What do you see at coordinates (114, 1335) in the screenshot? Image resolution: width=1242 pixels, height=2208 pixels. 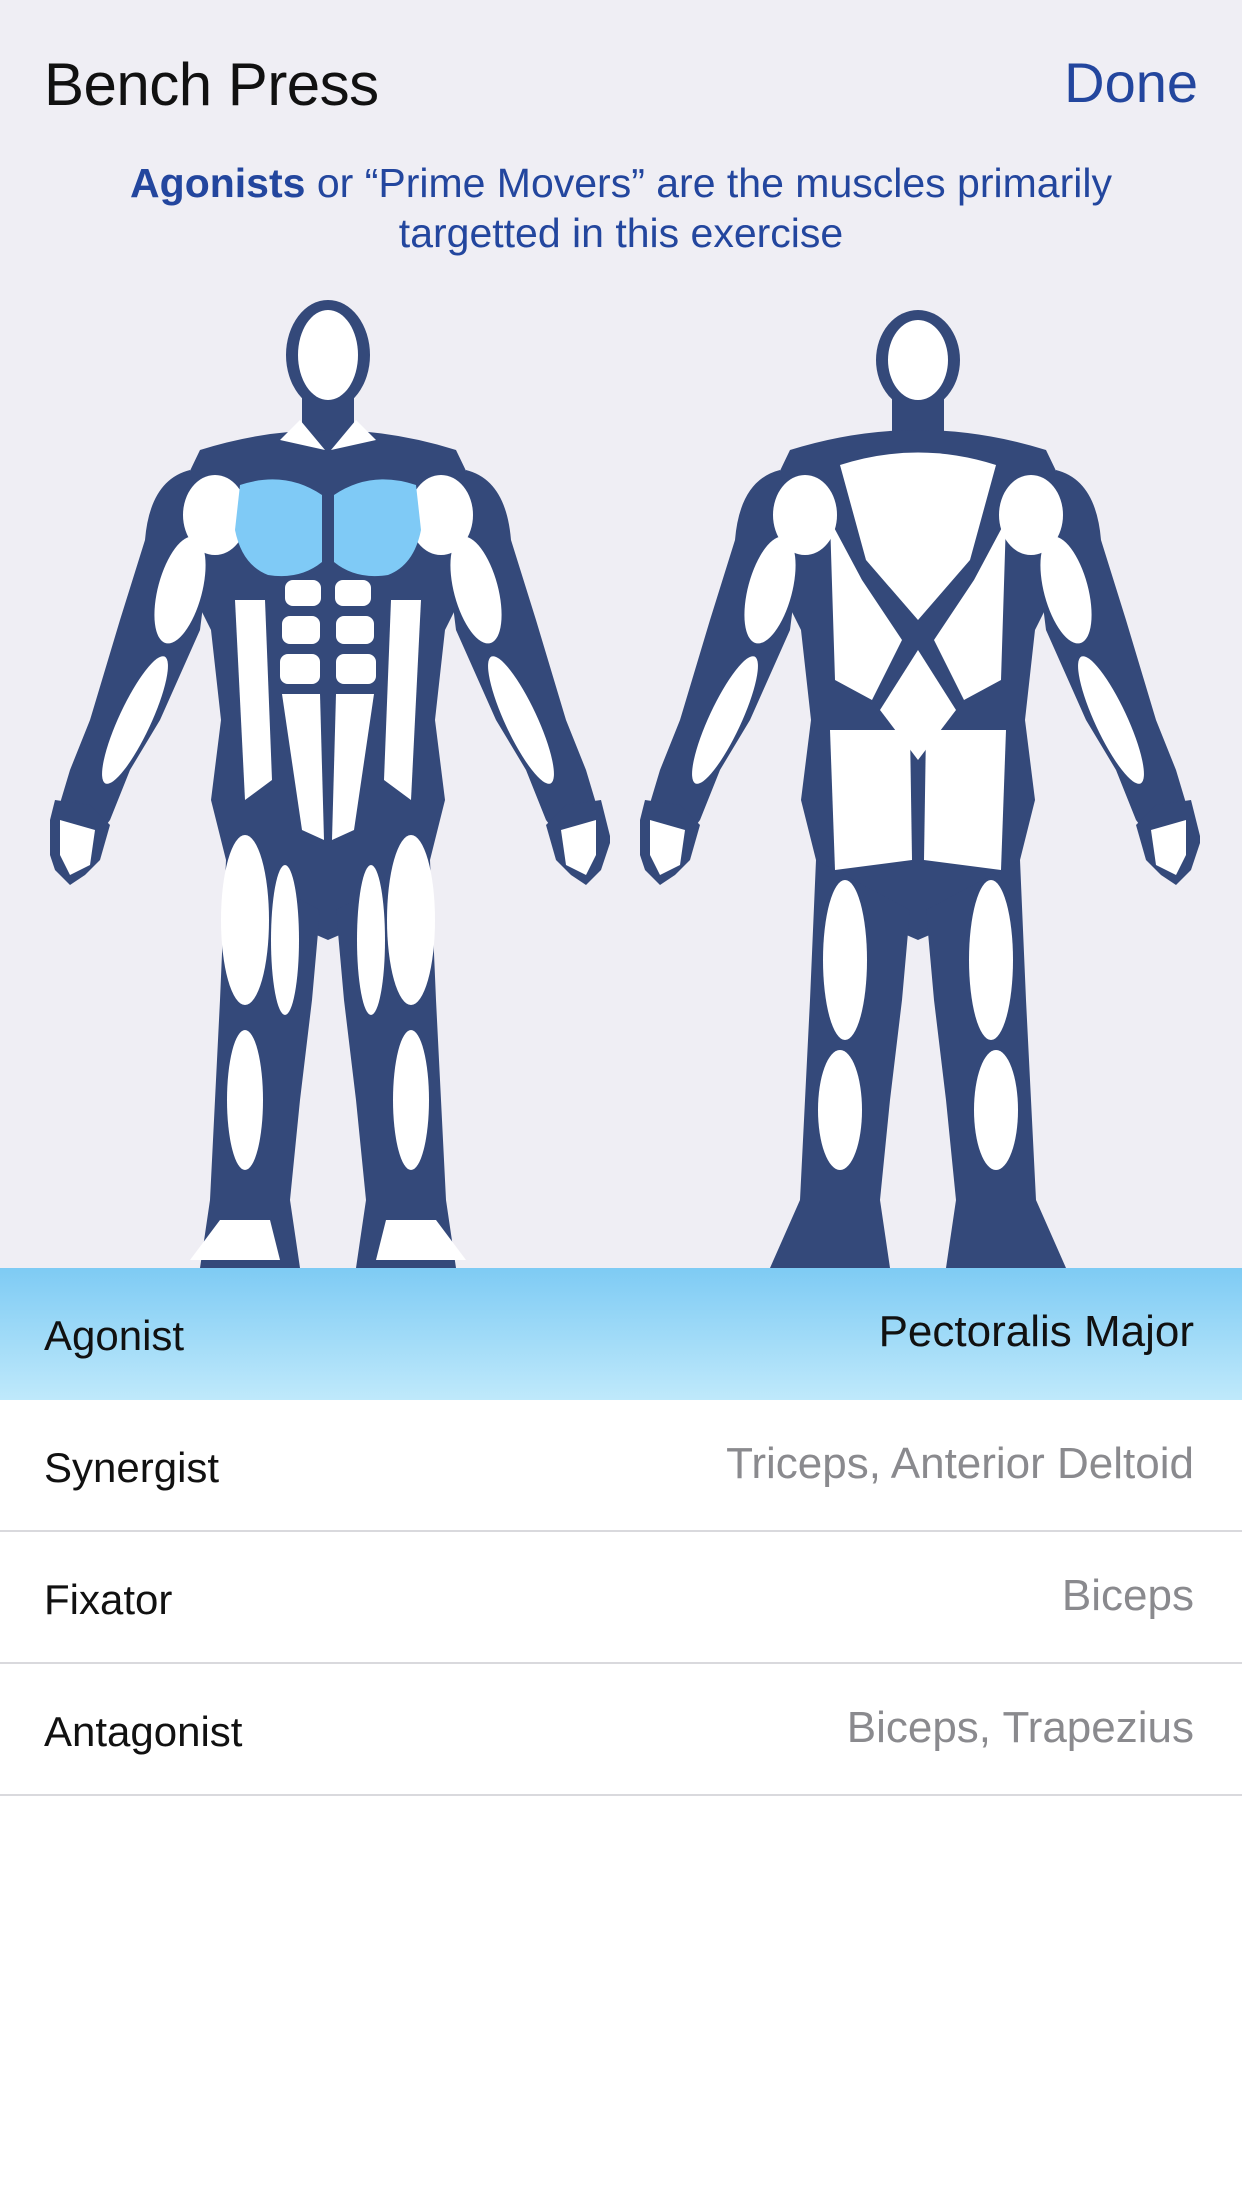 I see `row-label: Agonist` at bounding box center [114, 1335].